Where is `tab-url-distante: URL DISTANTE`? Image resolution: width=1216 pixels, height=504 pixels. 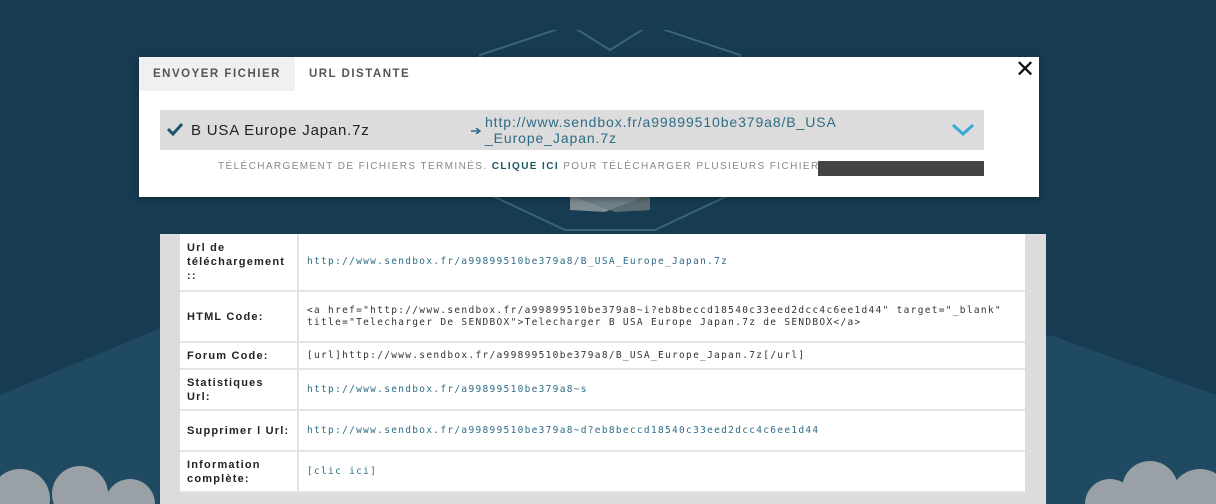 tab-url-distante: URL DISTANTE is located at coordinates (359, 74).